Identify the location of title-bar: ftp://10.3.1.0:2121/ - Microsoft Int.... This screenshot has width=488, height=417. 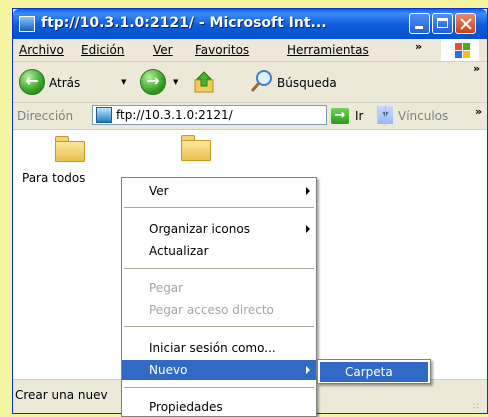
(250, 24).